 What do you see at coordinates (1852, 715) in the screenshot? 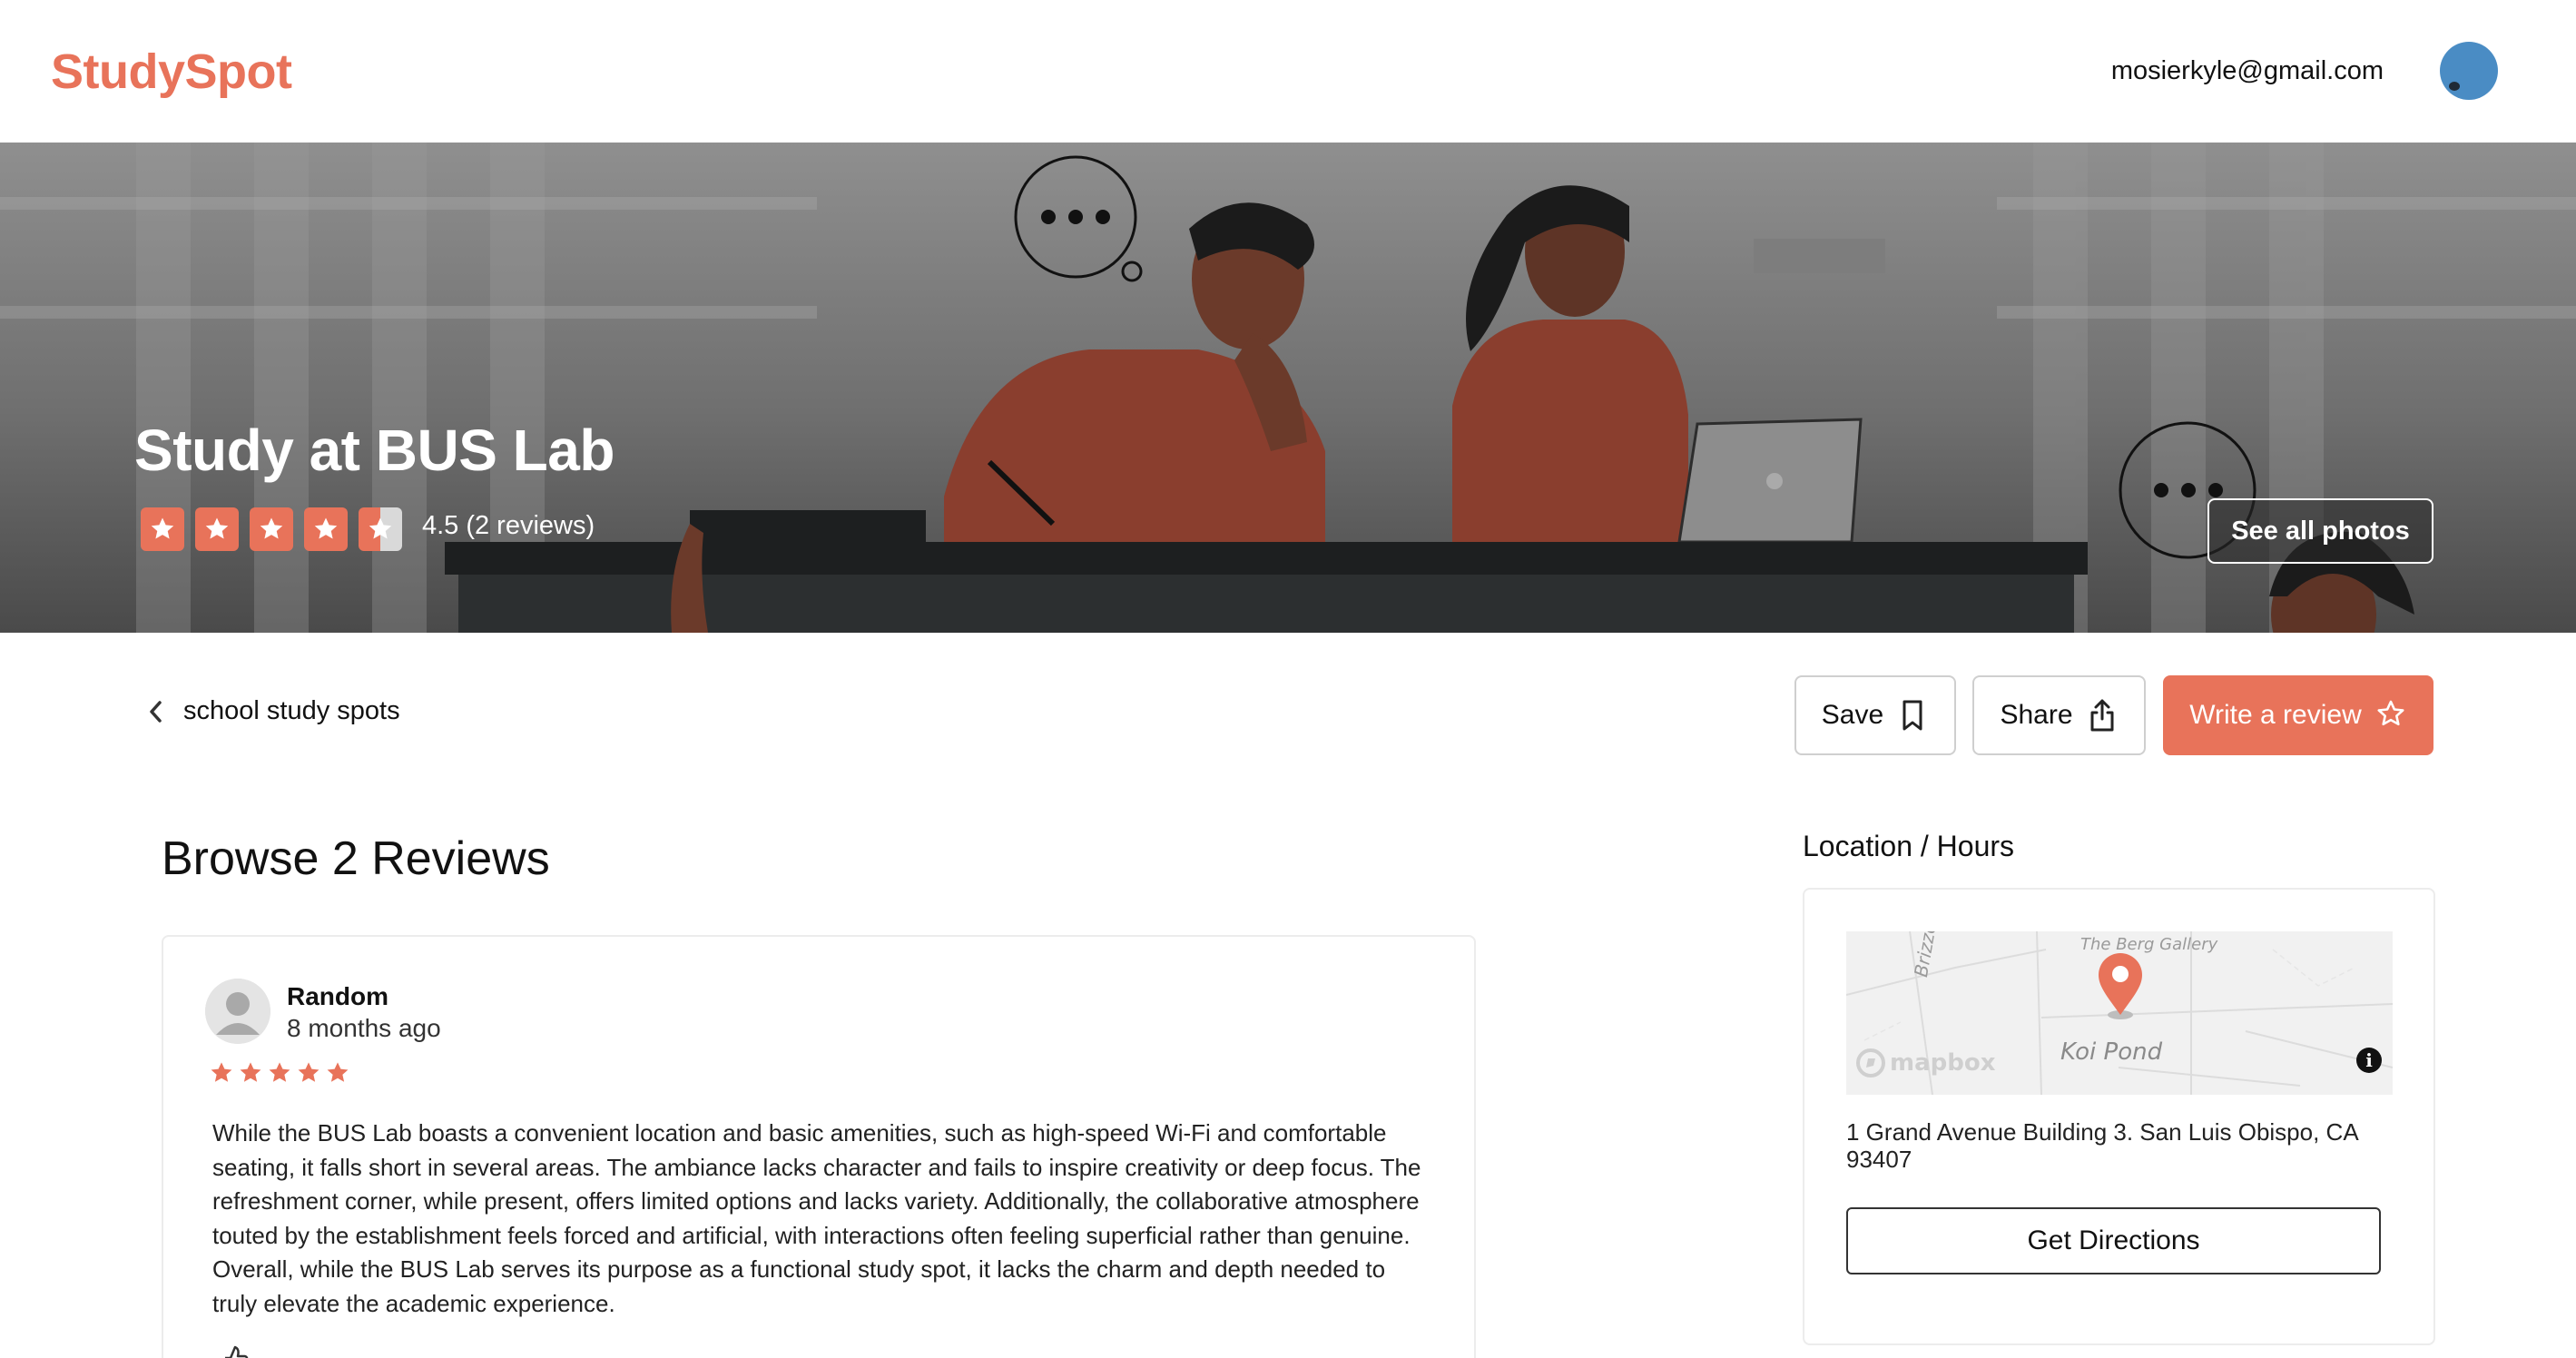
I see `save-button-label: Save` at bounding box center [1852, 715].